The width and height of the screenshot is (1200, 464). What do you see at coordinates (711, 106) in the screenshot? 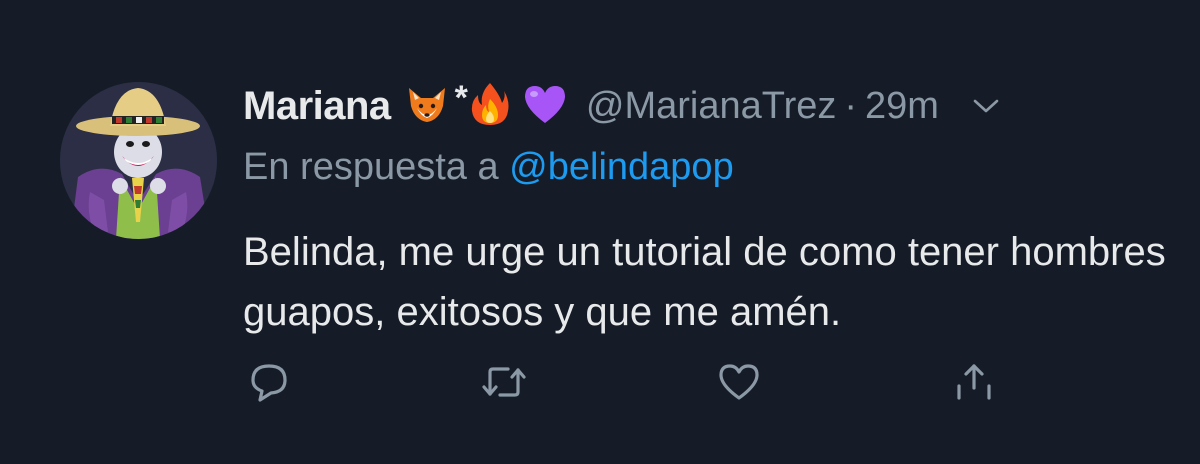
I see `user-handle: @MarianaTrez` at bounding box center [711, 106].